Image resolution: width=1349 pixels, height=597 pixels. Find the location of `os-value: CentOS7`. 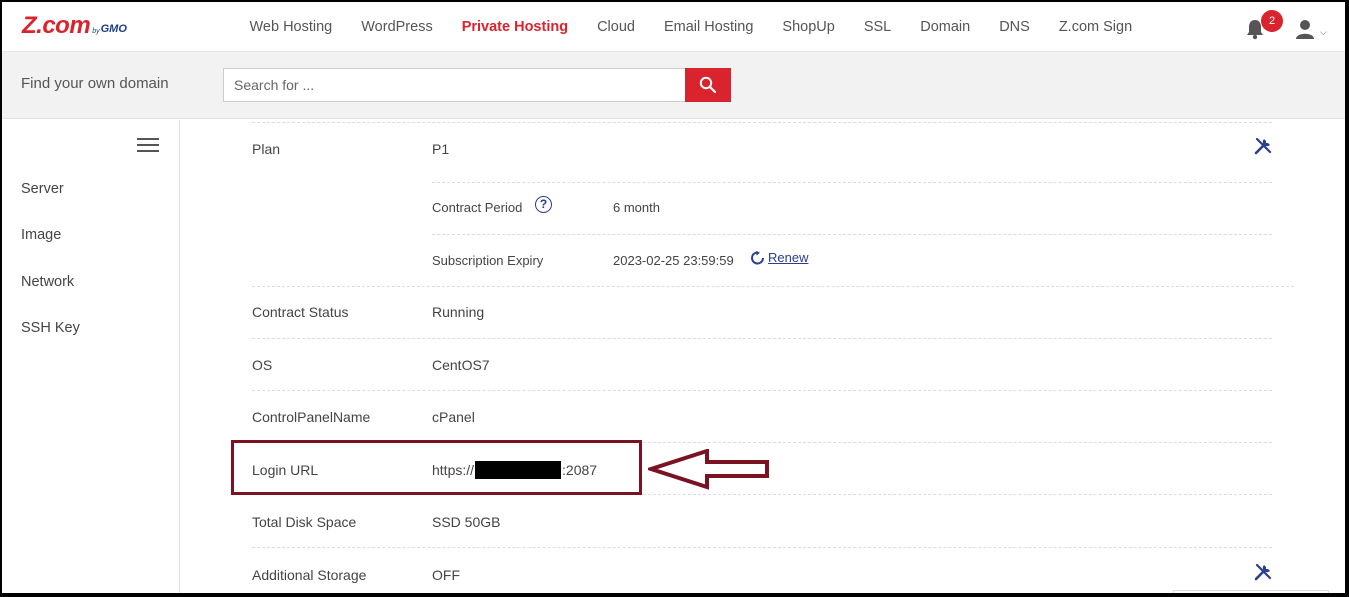

os-value: CentOS7 is located at coordinates (461, 365).